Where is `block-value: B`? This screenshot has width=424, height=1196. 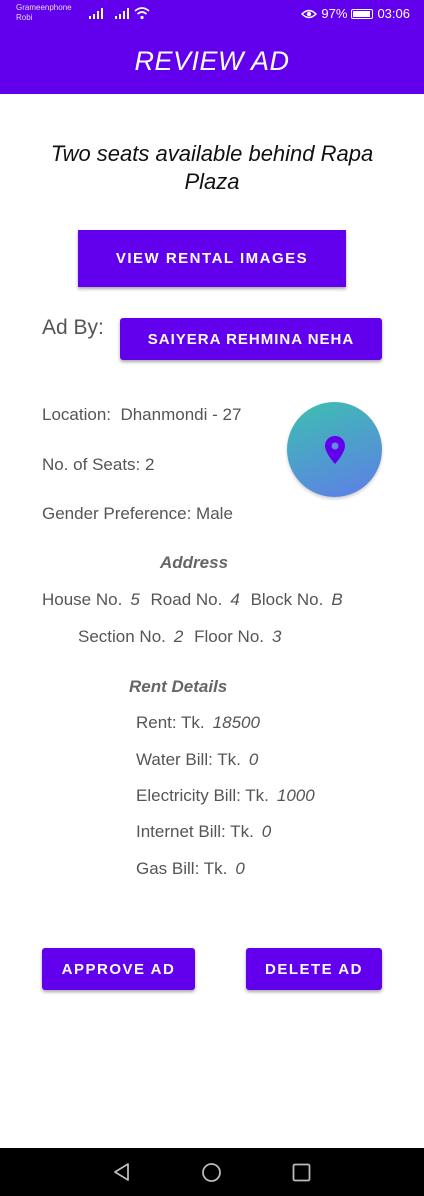
block-value: B is located at coordinates (337, 599).